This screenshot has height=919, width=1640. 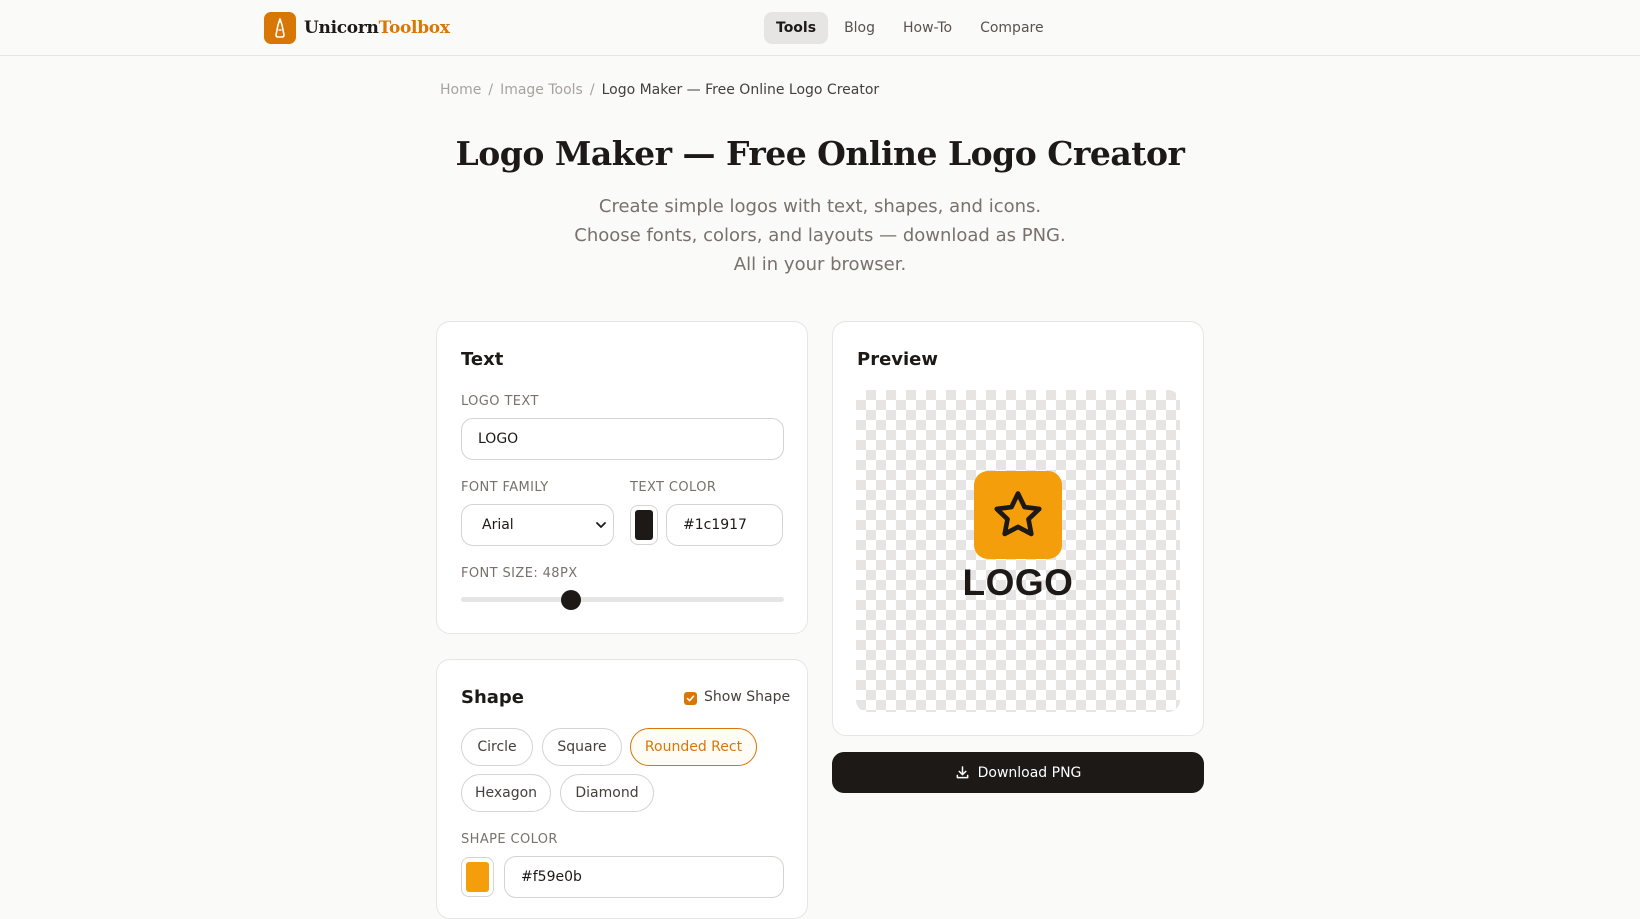 What do you see at coordinates (414, 28) in the screenshot?
I see `brand-name-accent: Toolbox` at bounding box center [414, 28].